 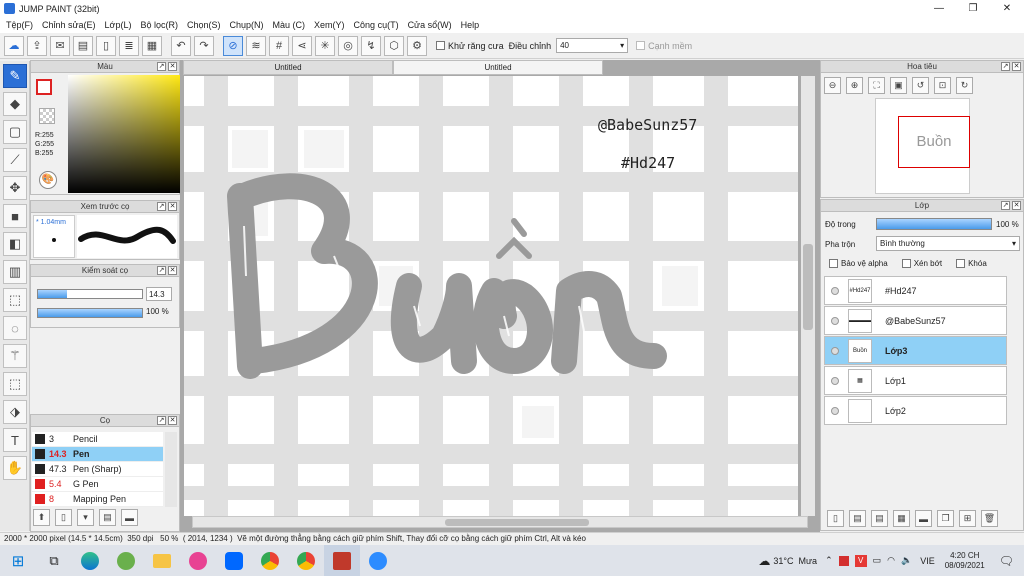 What do you see at coordinates (942, 85) in the screenshot?
I see `reset-view-icon: ⊡` at bounding box center [942, 85].